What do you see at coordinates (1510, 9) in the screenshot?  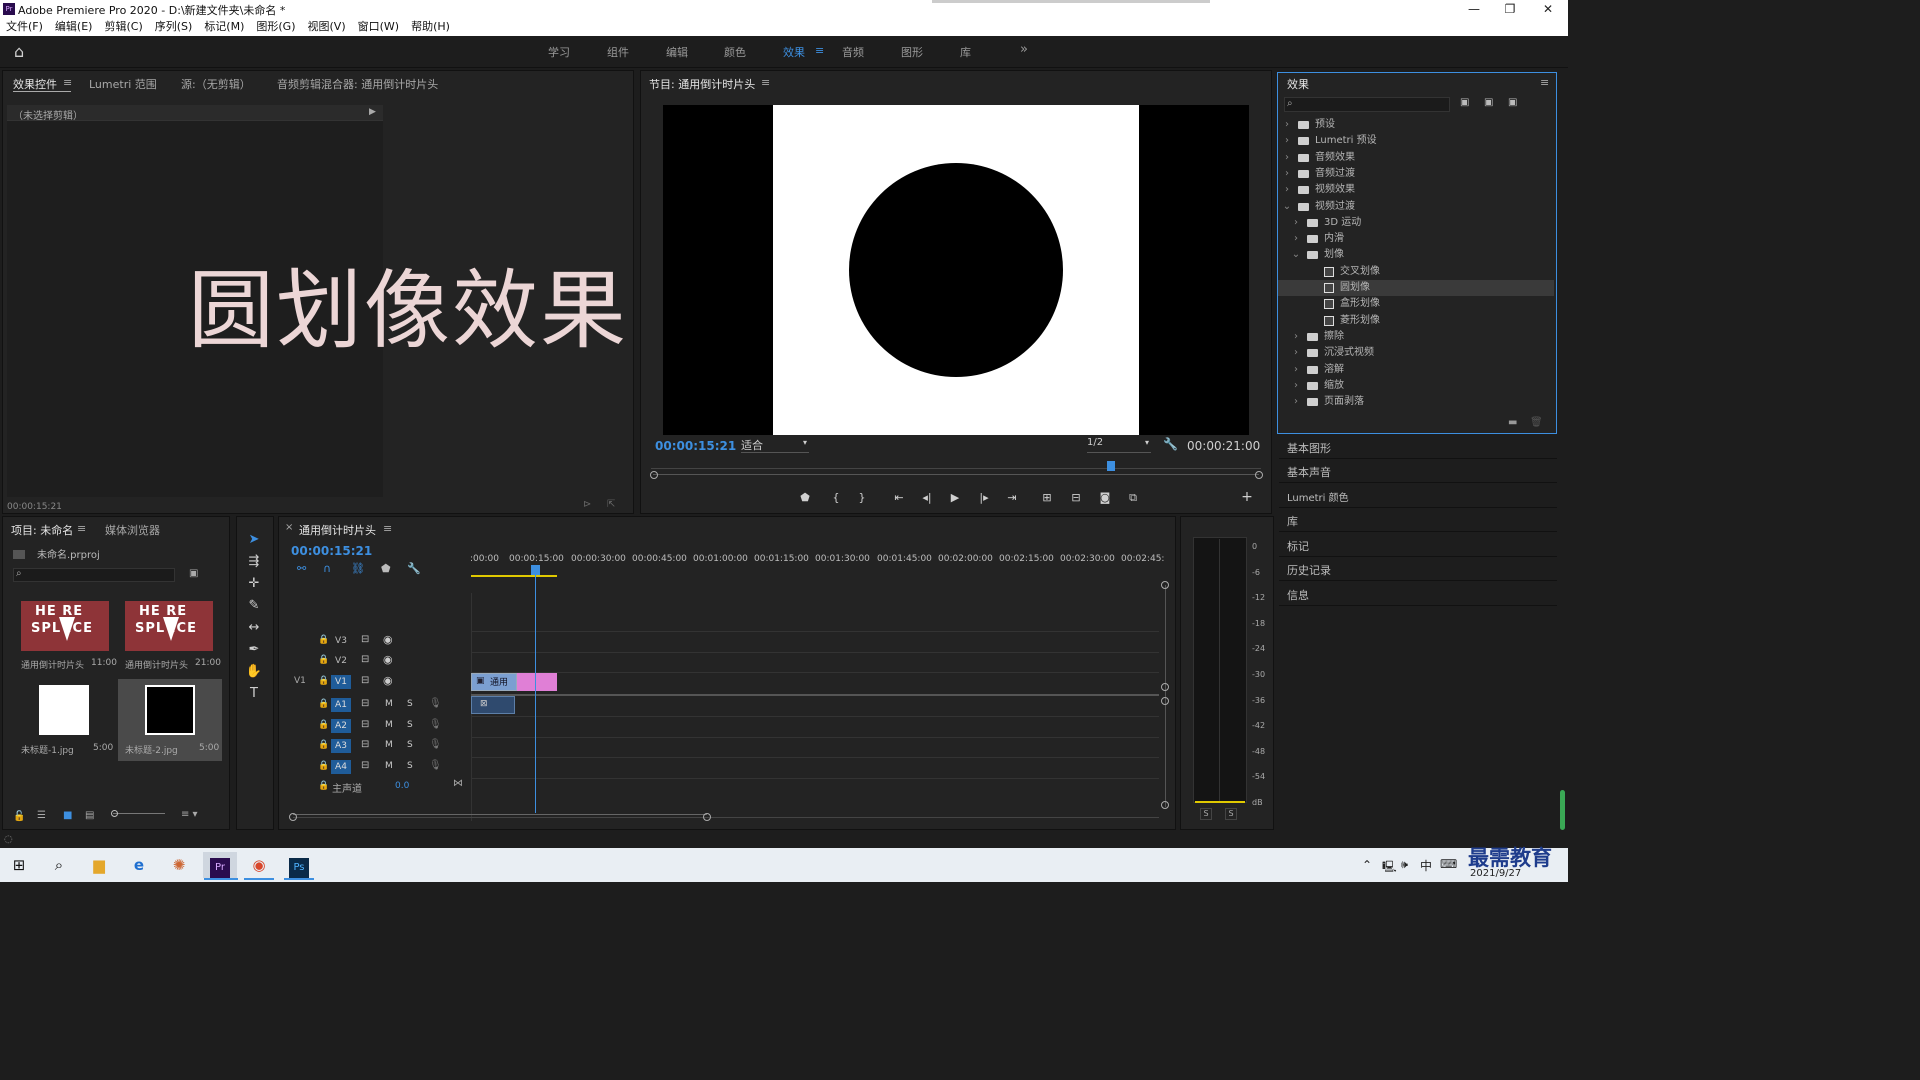 I see `maximize-button: ❐` at bounding box center [1510, 9].